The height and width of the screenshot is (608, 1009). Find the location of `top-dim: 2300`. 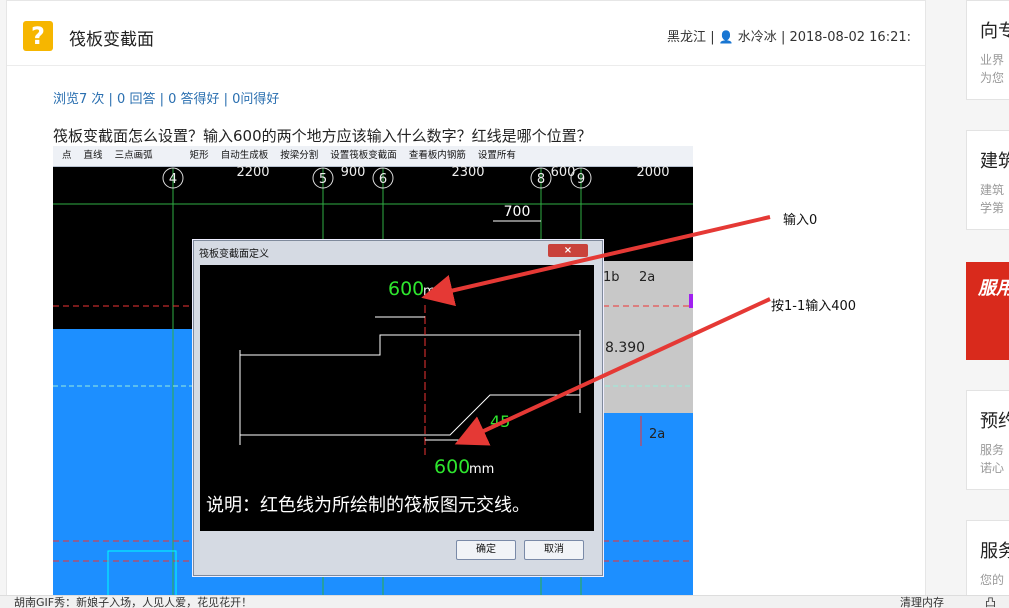

top-dim: 2300 is located at coordinates (467, 172).